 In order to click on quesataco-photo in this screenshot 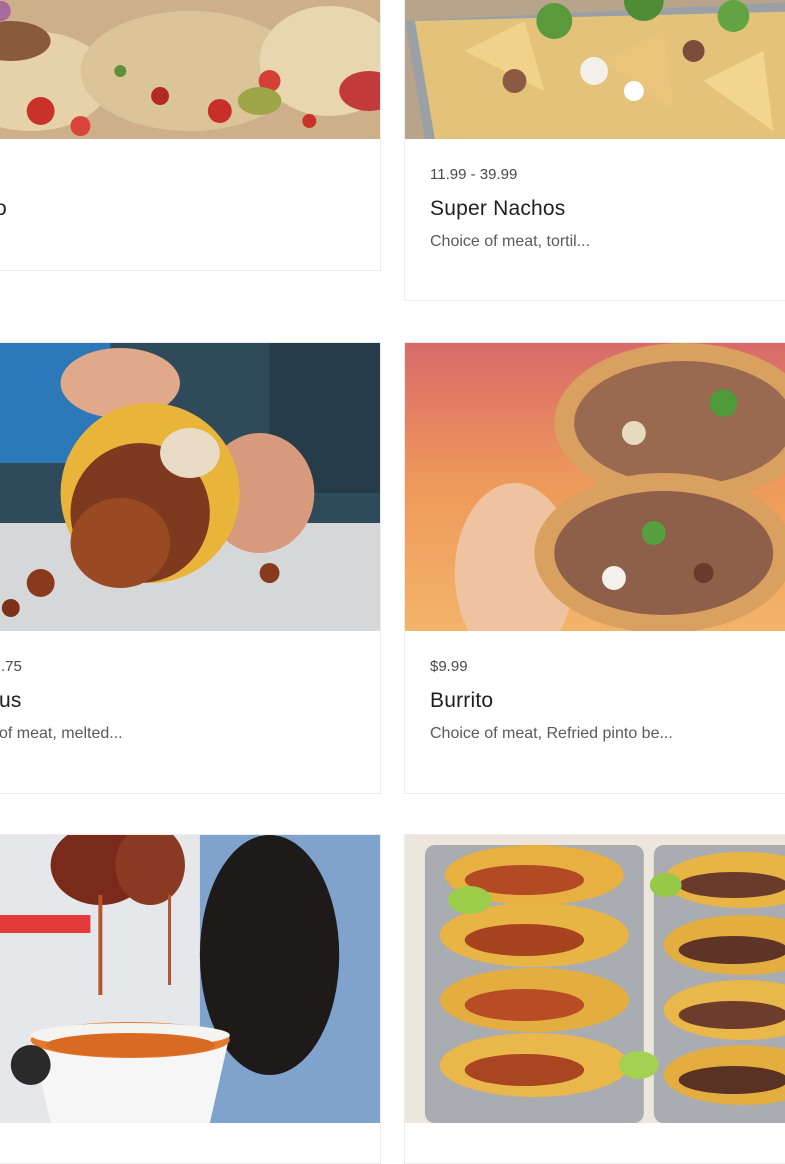, I will do `click(190, 487)`.